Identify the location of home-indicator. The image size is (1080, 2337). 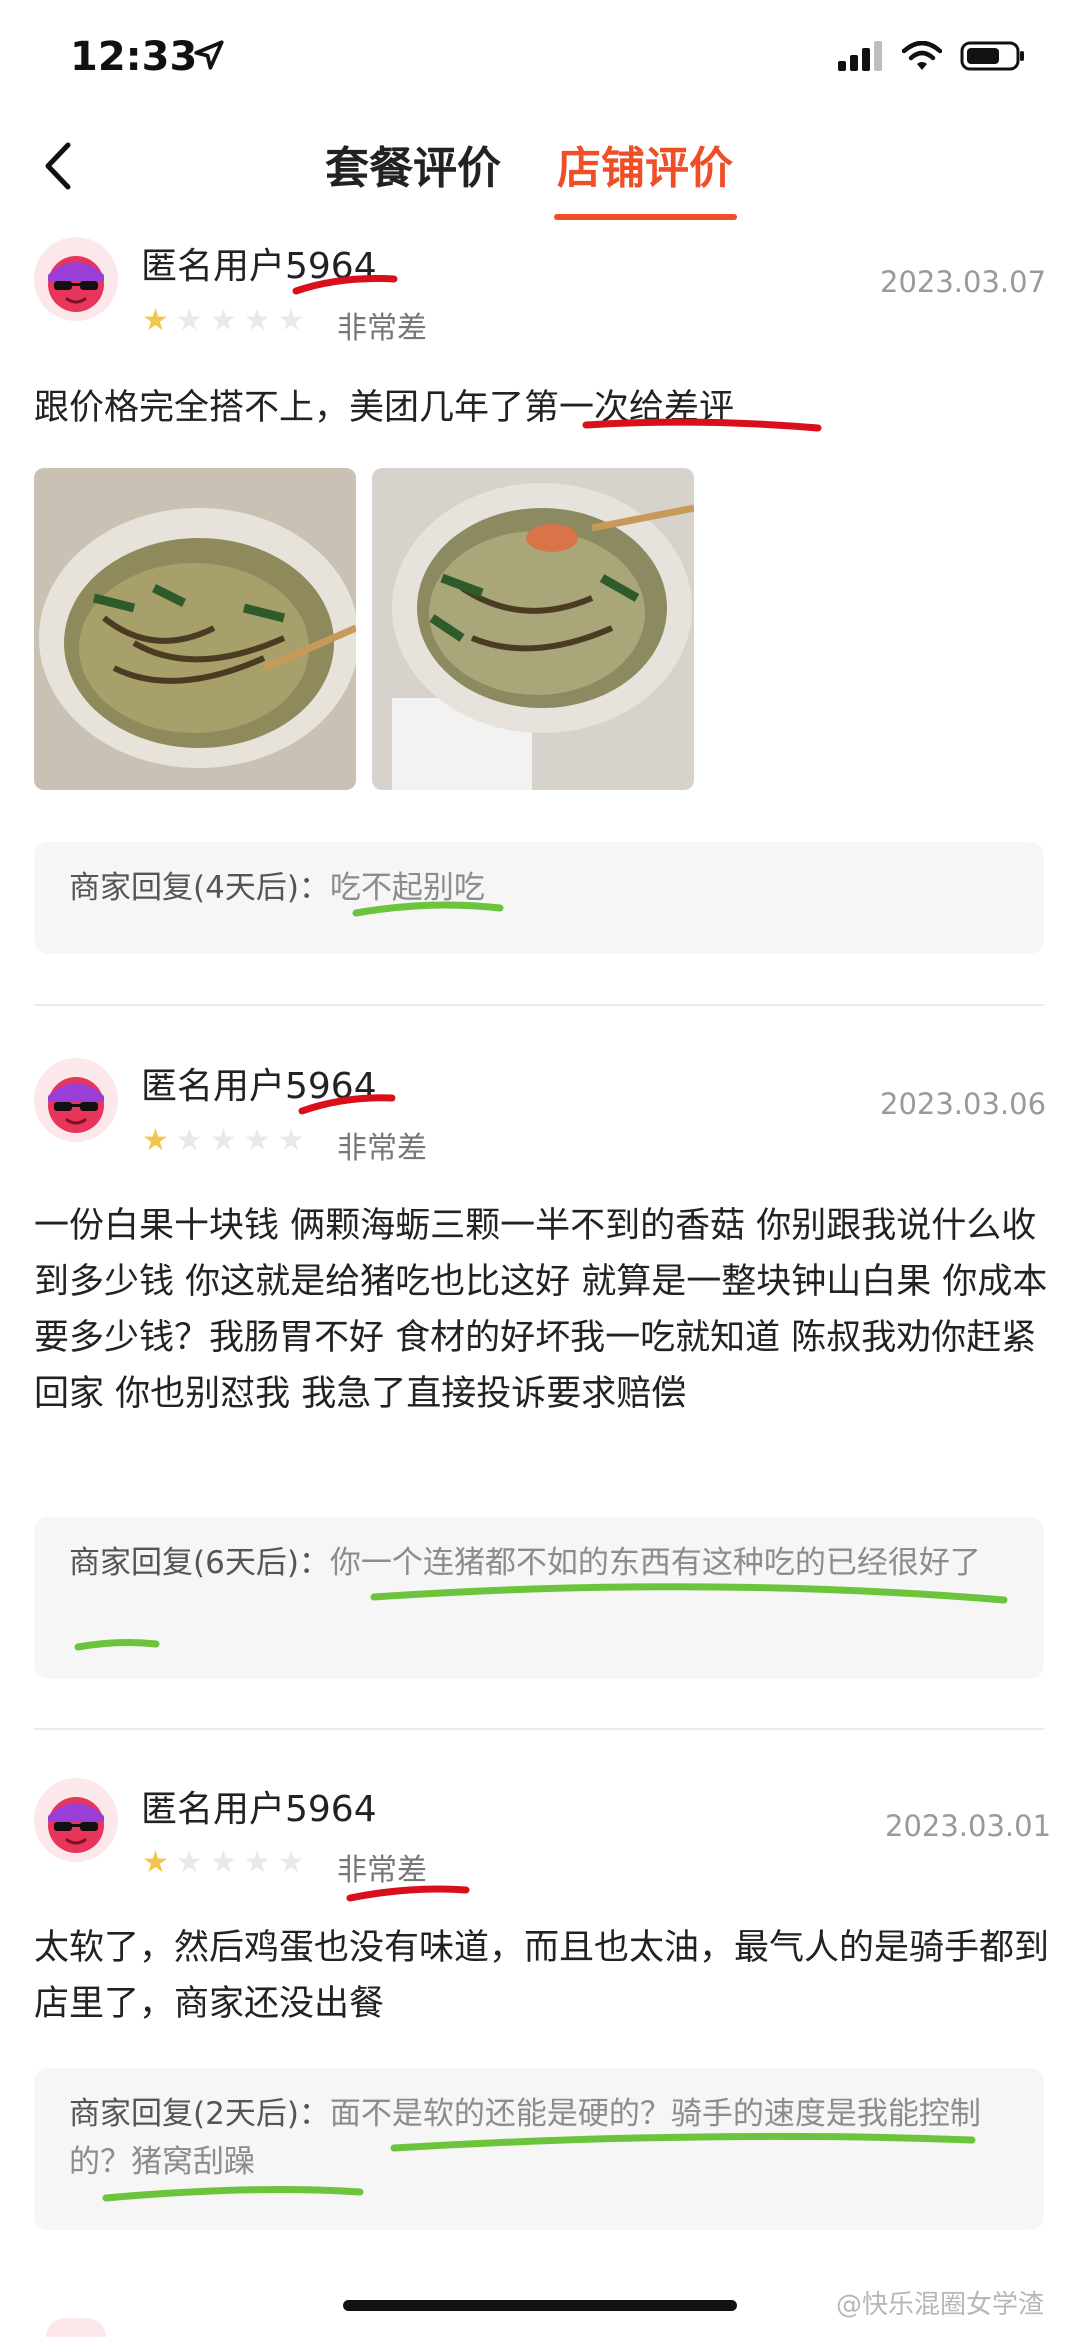
(540, 2305).